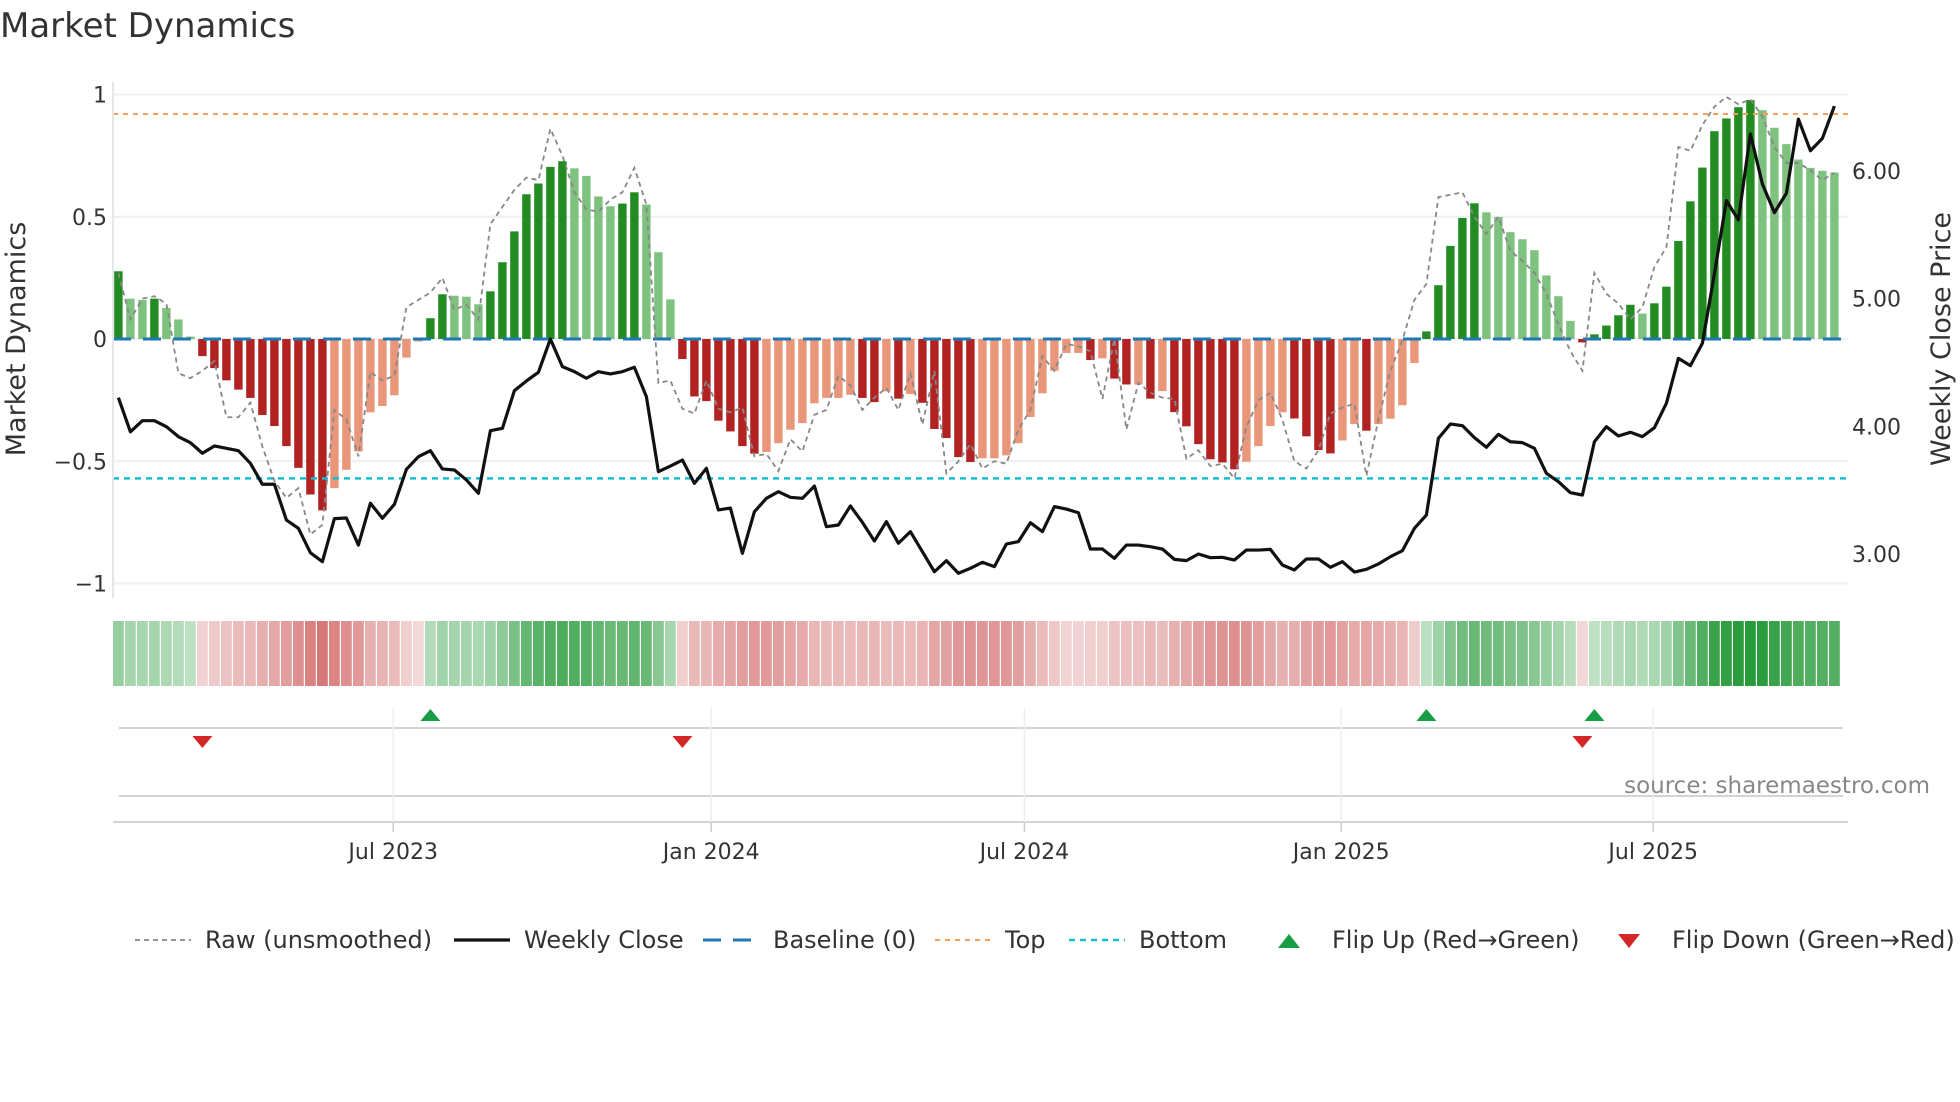 Image resolution: width=1960 pixels, height=1102 pixels. I want to click on legend-item-baseline: Baseline (0), so click(809, 940).